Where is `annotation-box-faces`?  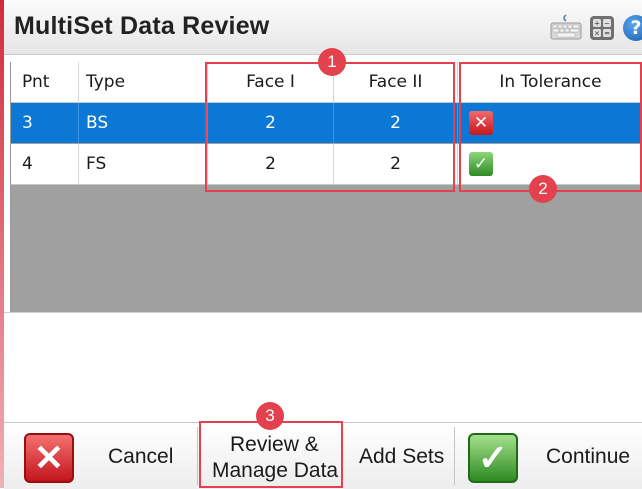 annotation-box-faces is located at coordinates (330, 127).